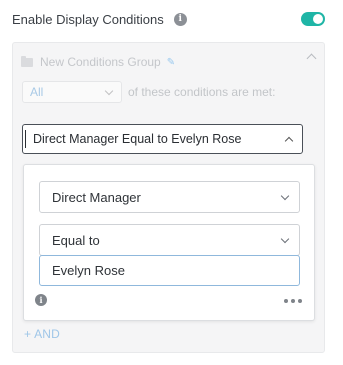 The height and width of the screenshot is (365, 343). I want to click on add-and-button: + AND, so click(42, 334).